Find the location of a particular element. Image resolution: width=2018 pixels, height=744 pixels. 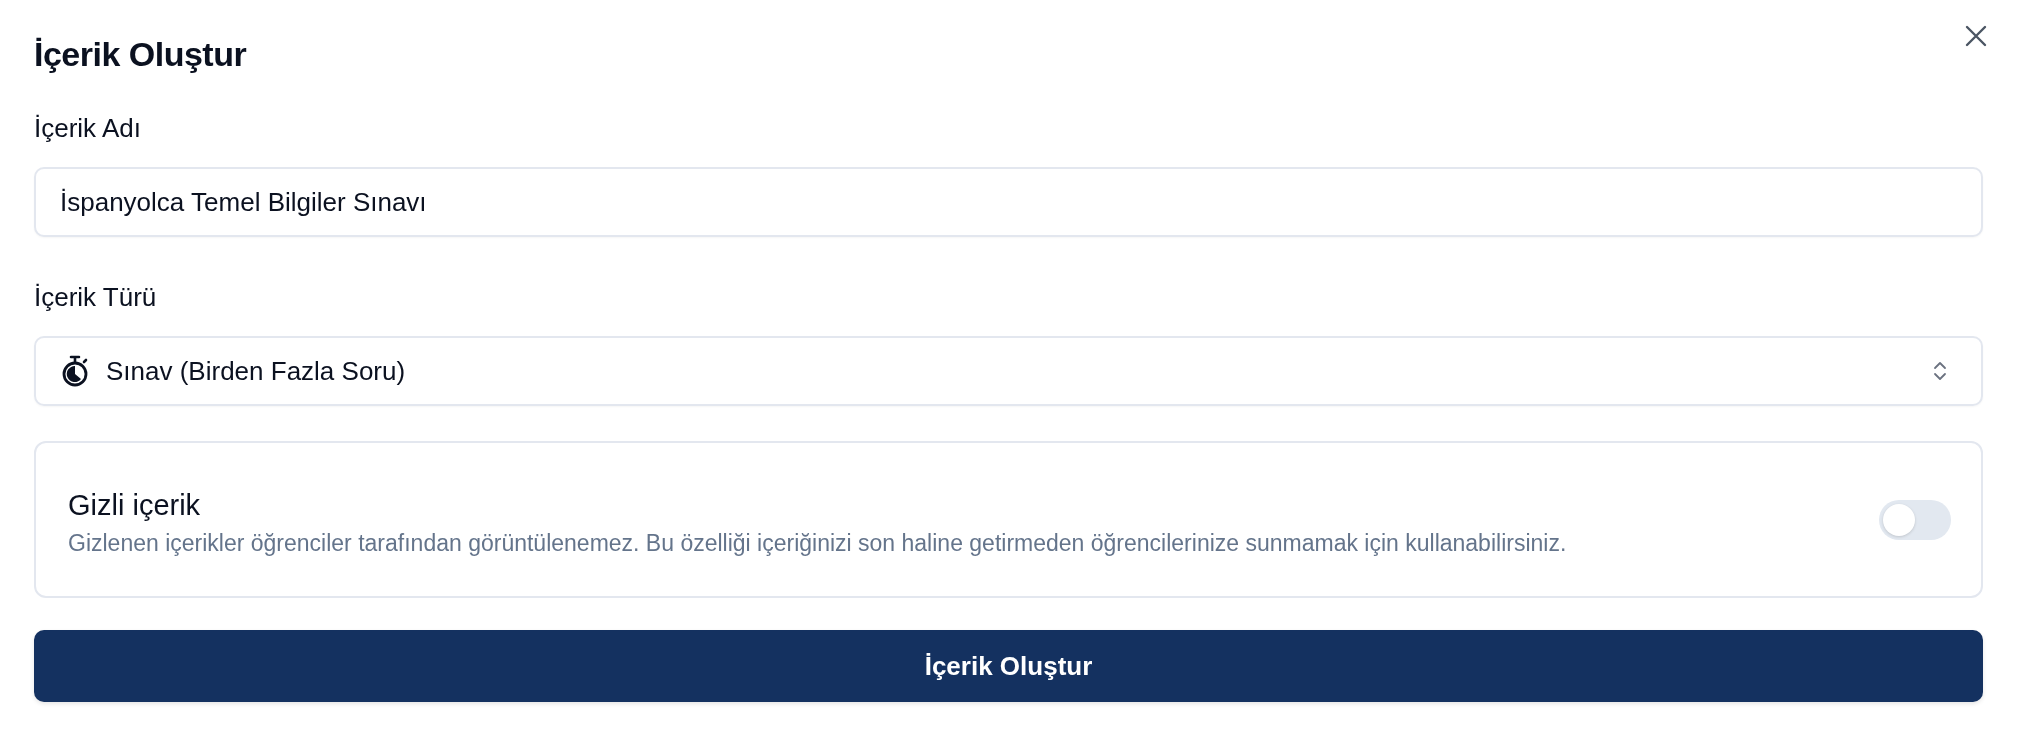

name-input-field: İspanyolca Temel Bilgiler Sınavı is located at coordinates (1008, 202).